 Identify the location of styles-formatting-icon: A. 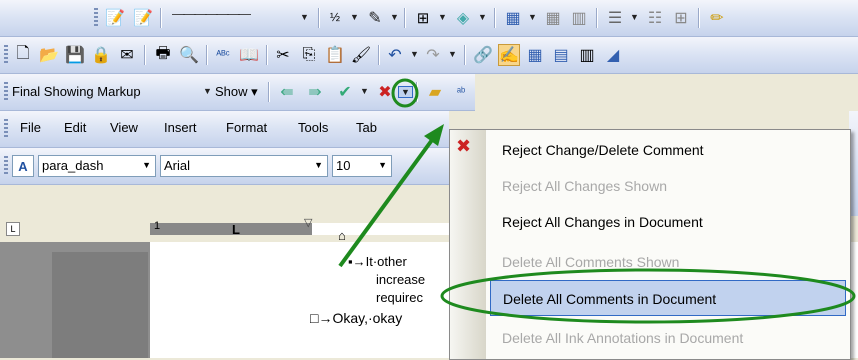
(23, 166).